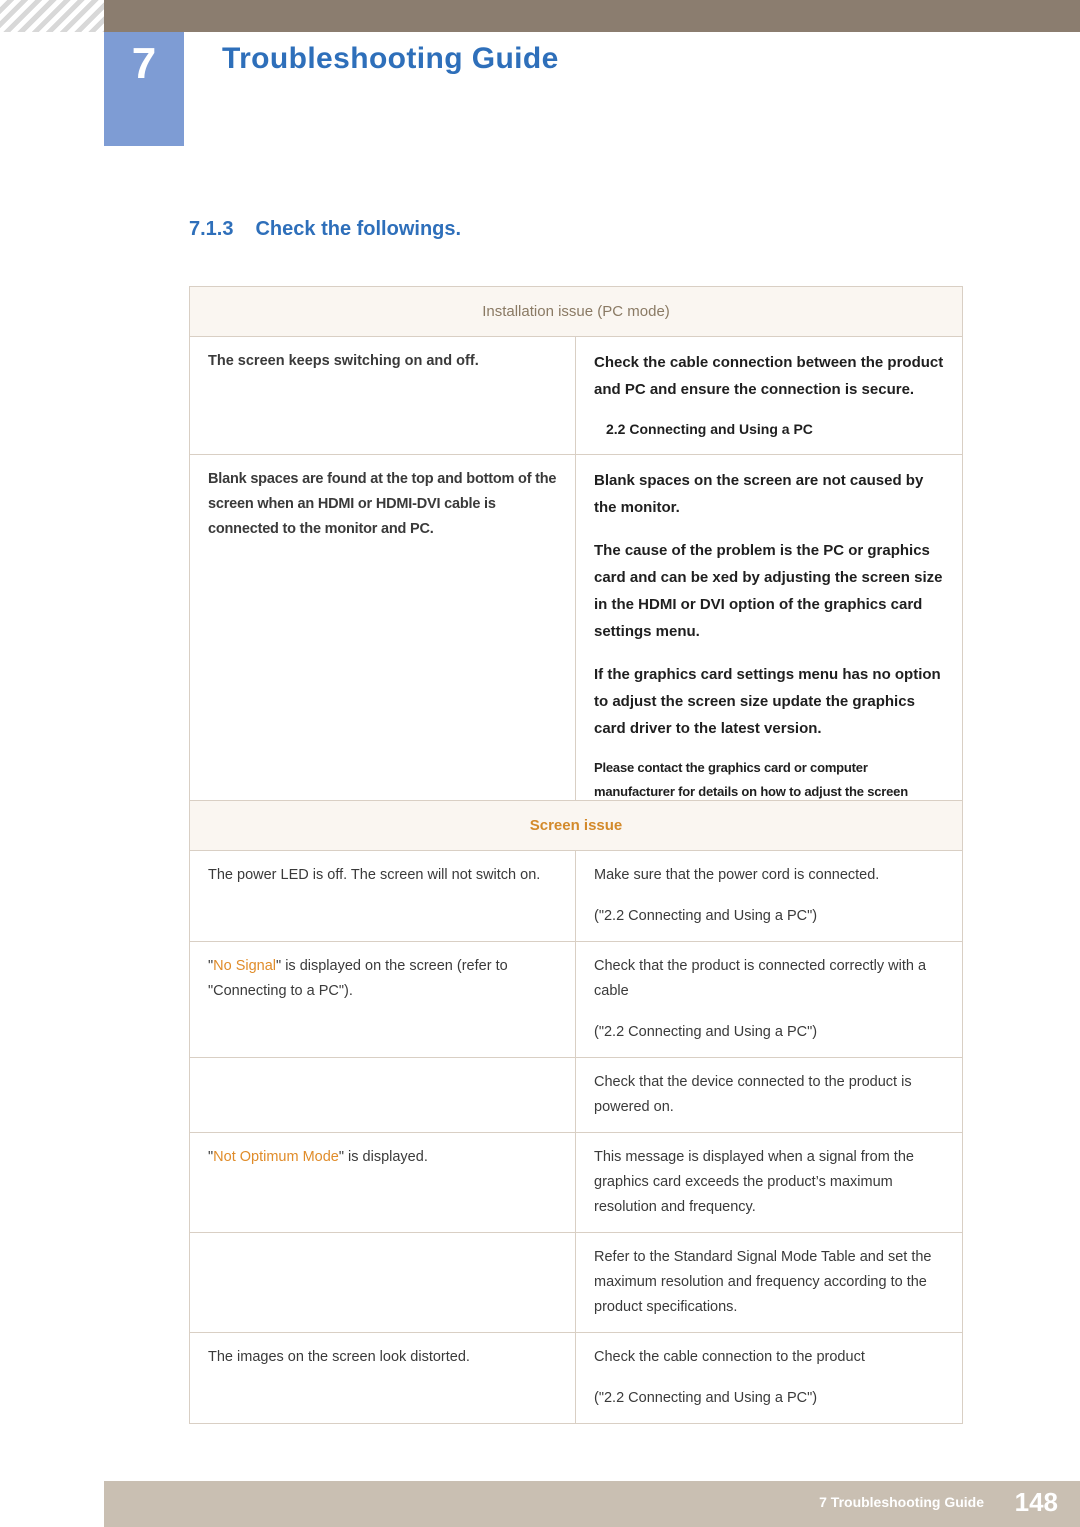 The width and height of the screenshot is (1080, 1527). I want to click on issue-description: The images on the screen look distorted., so click(382, 1378).